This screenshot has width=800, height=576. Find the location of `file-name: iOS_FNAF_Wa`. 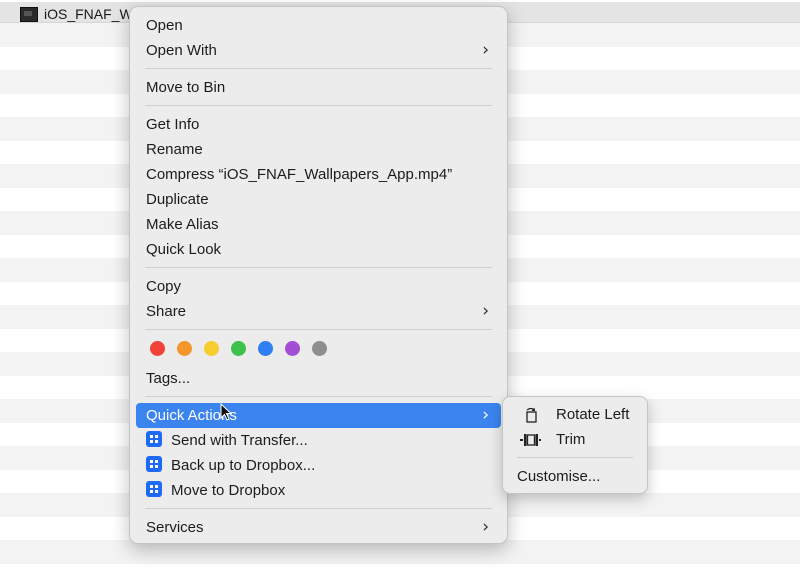

file-name: iOS_FNAF_Wa is located at coordinates (90, 14).